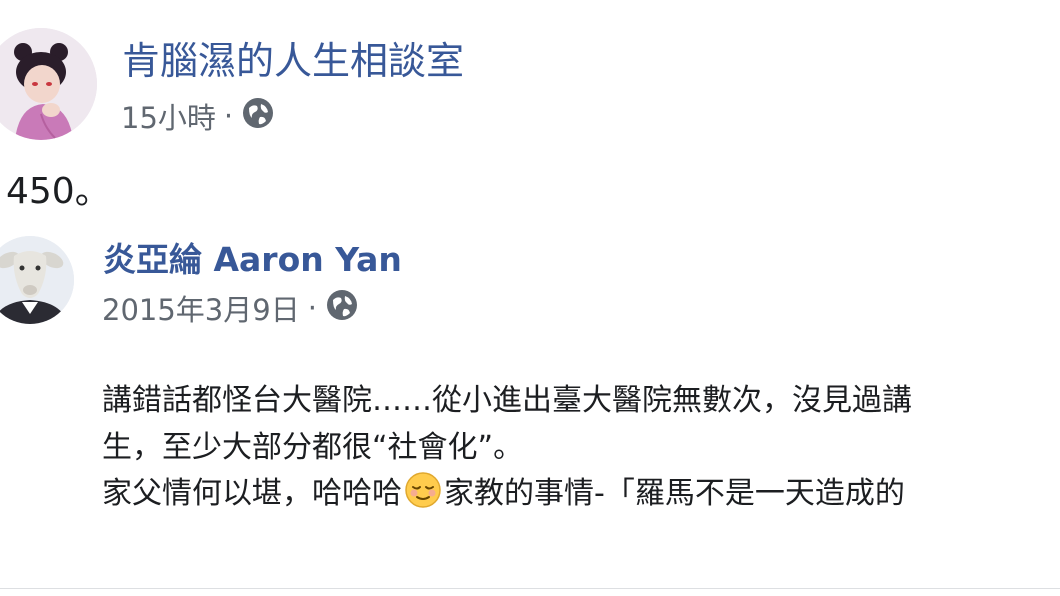 This screenshot has width=1060, height=596. I want to click on divider, so click(530, 588).